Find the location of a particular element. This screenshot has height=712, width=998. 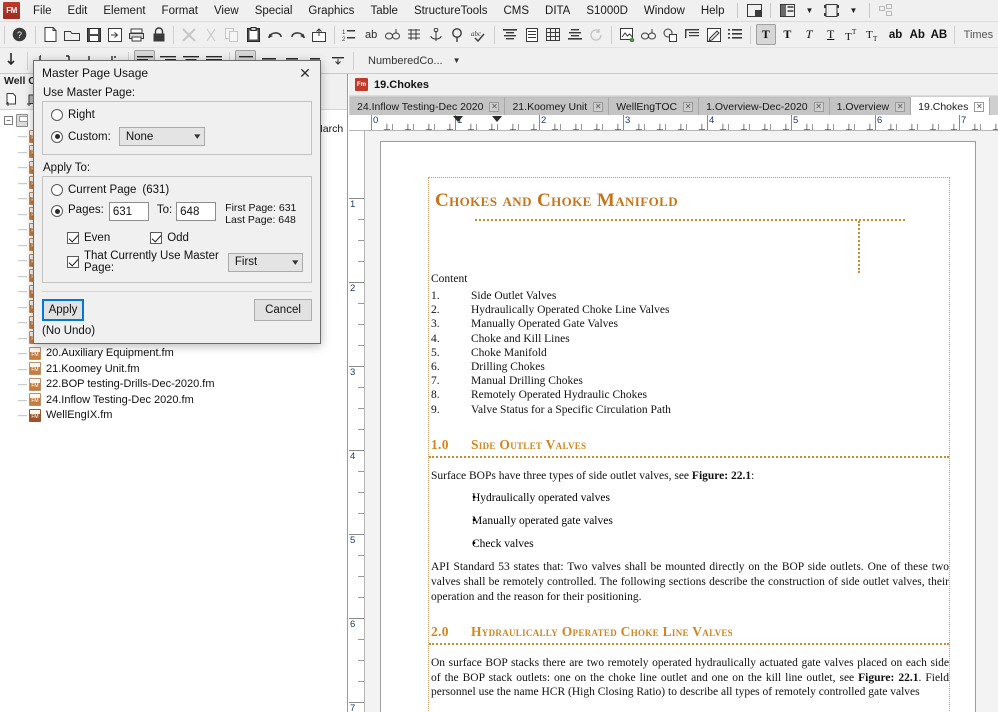

document-tab: 19.Chokes ✕ is located at coordinates (951, 106).